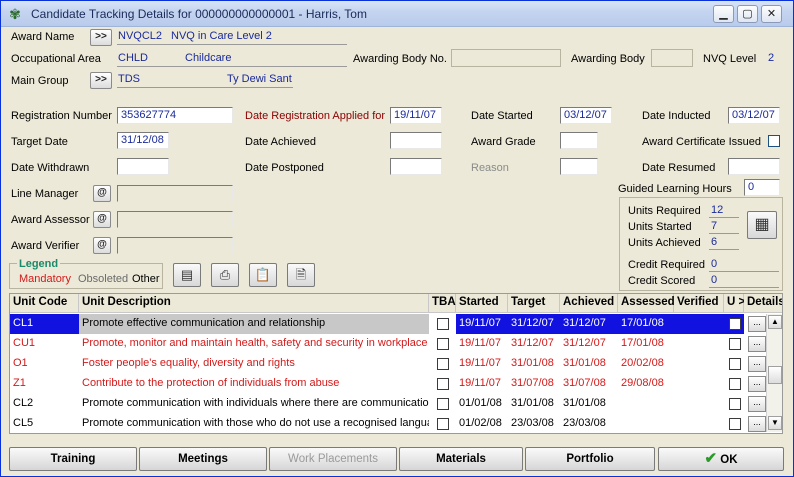 This screenshot has height=477, width=794. What do you see at coordinates (101, 80) in the screenshot?
I see `main-group-button: >>` at bounding box center [101, 80].